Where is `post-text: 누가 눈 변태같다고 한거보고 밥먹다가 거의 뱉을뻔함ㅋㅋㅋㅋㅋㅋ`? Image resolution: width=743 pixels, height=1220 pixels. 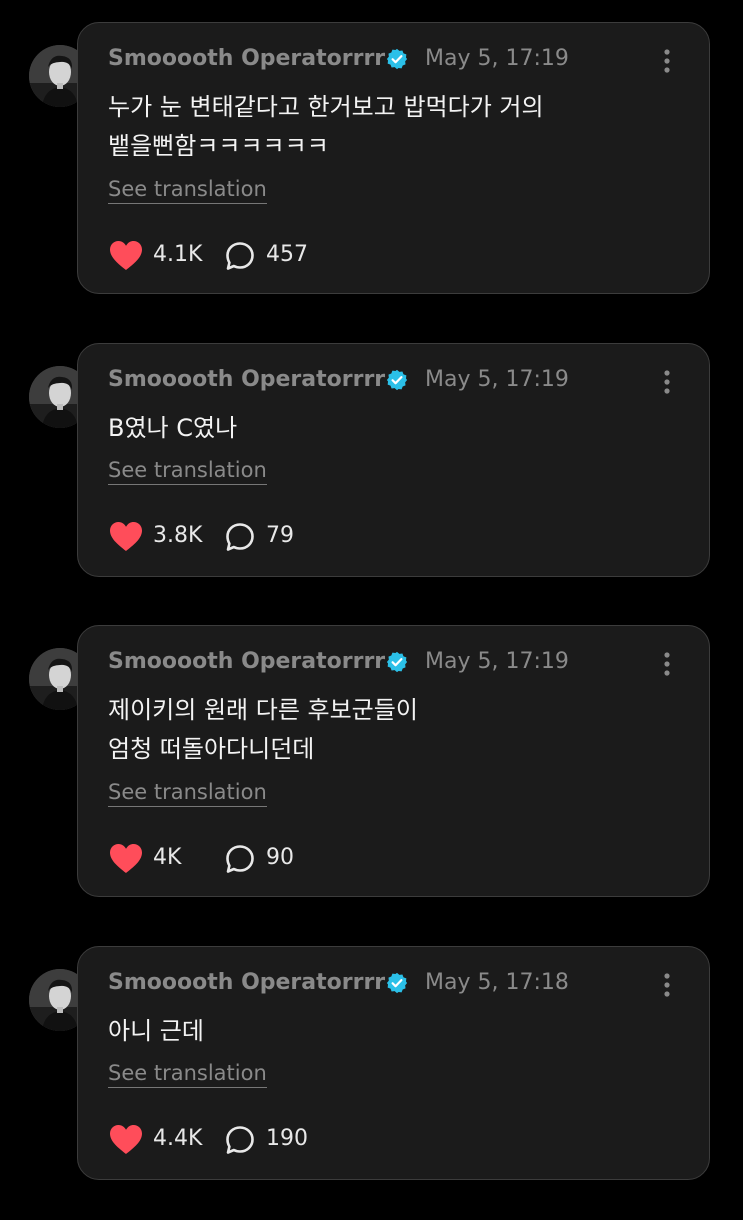
post-text: 누가 눈 변태같다고 한거보고 밥먹다가 거의 뱉을뻔함ㅋㅋㅋㅋㅋㅋ is located at coordinates (326, 126).